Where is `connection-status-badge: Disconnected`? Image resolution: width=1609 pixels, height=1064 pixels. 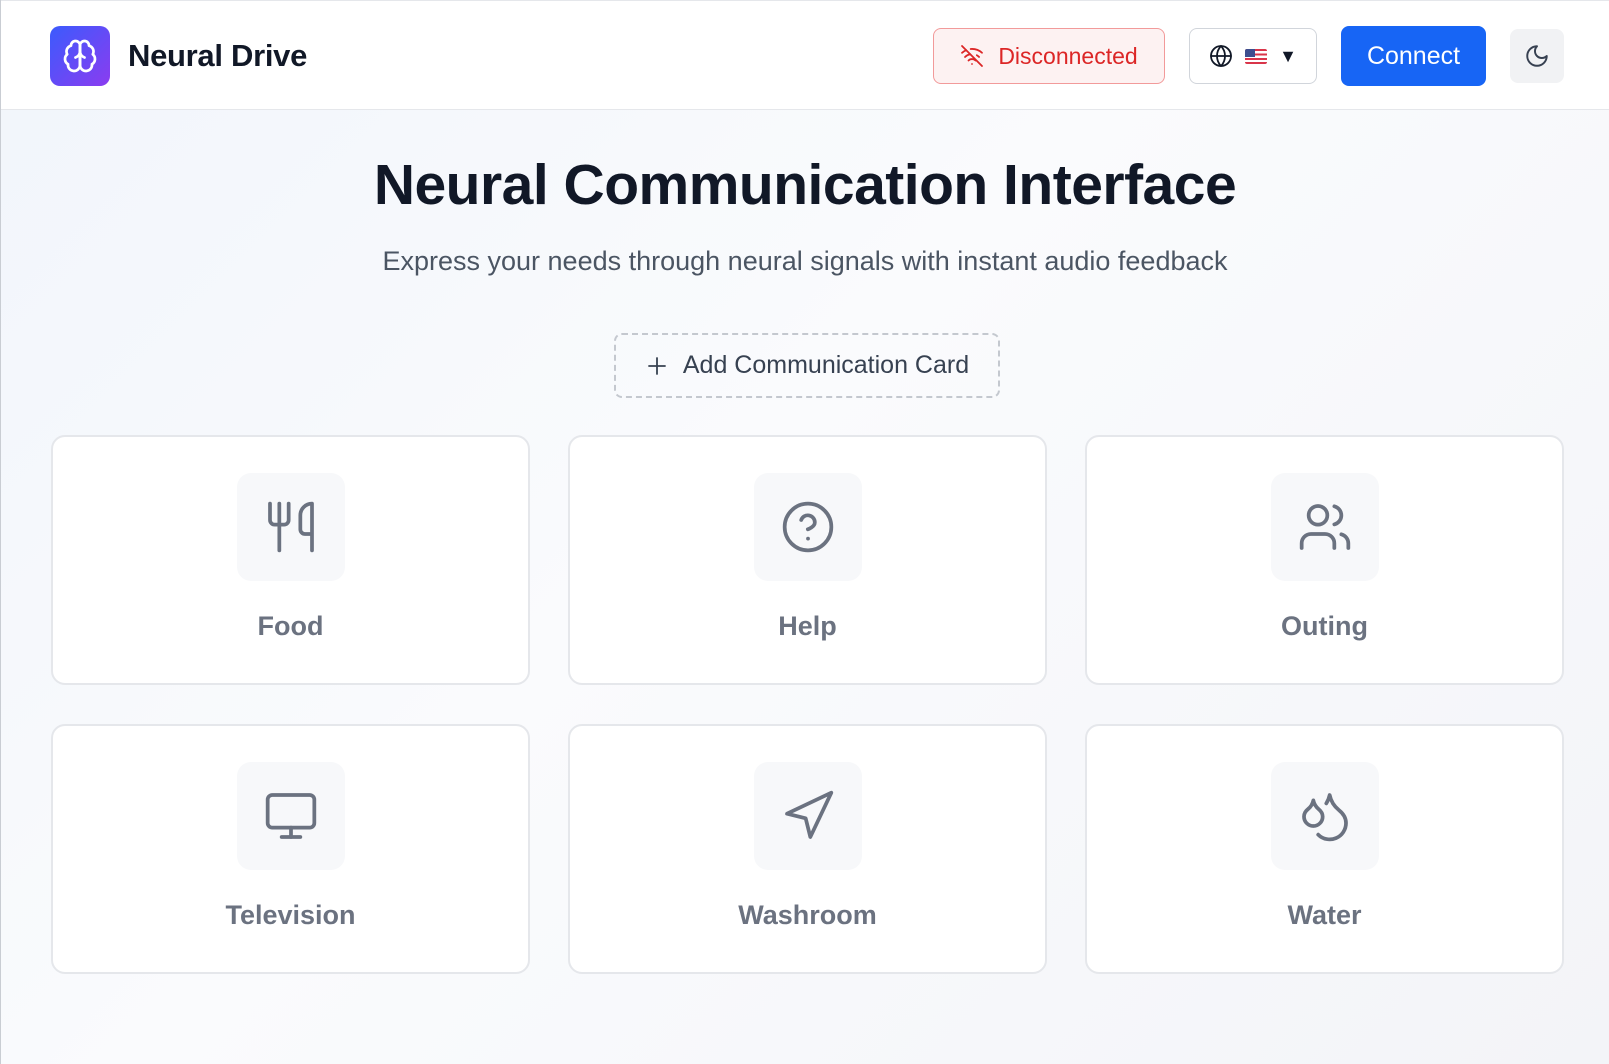 connection-status-badge: Disconnected is located at coordinates (1049, 56).